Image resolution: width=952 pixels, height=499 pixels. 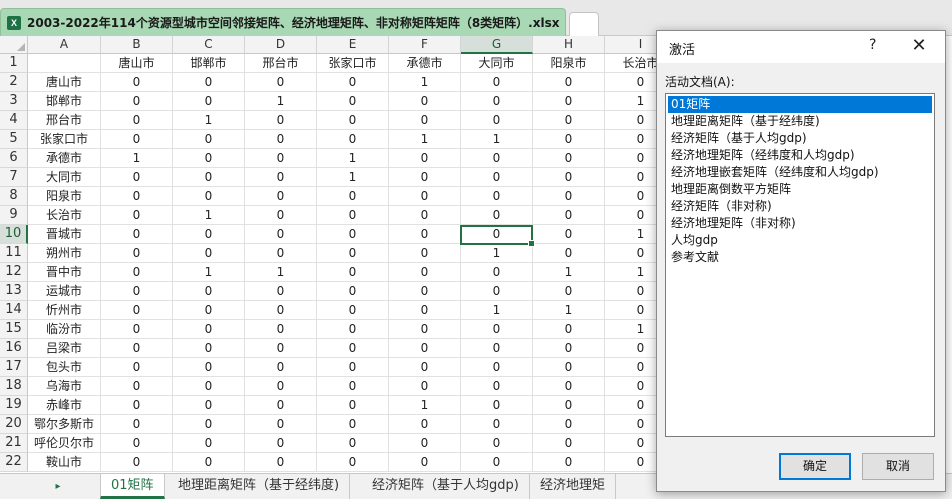 I want to click on sheet-tab-econ-geo: 经济地理矩, so click(x=573, y=486).